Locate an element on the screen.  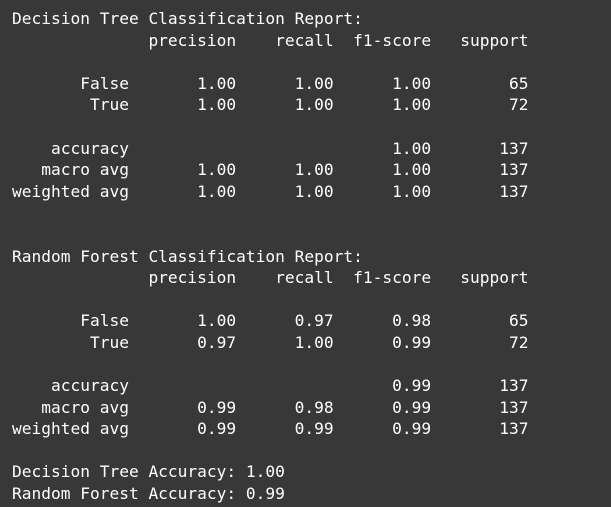
dt-report-header-row: precision recall f1-score support is located at coordinates (270, 40).